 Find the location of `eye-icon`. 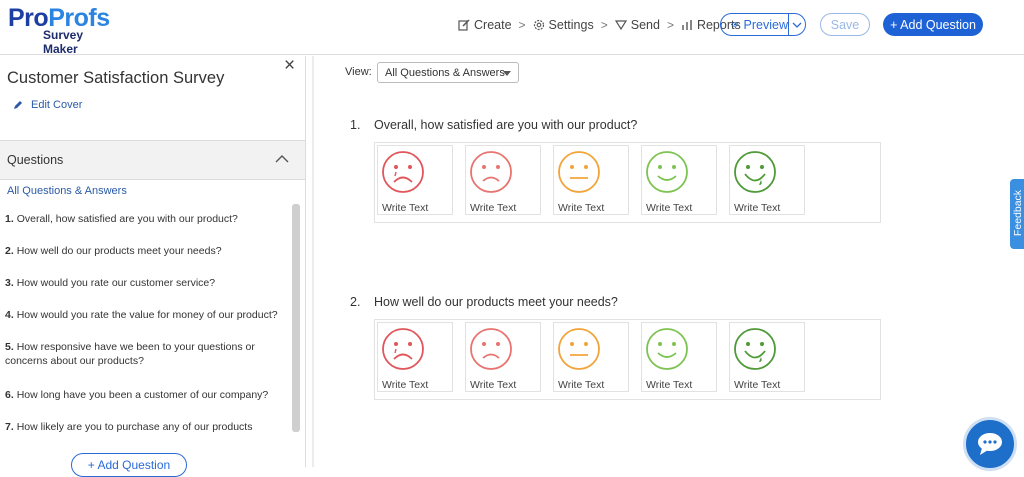

eye-icon is located at coordinates (735, 24).